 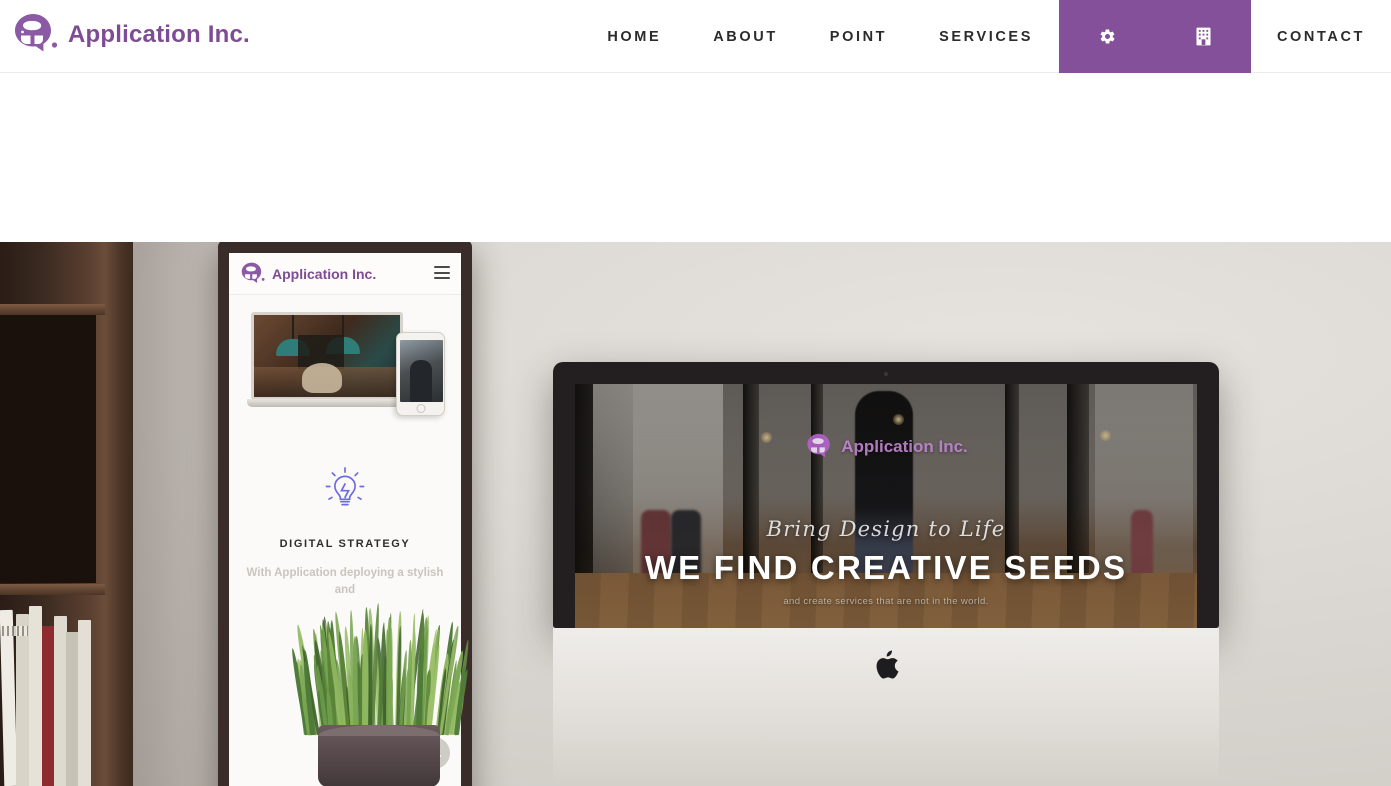 What do you see at coordinates (886, 707) in the screenshot?
I see `imac-chin` at bounding box center [886, 707].